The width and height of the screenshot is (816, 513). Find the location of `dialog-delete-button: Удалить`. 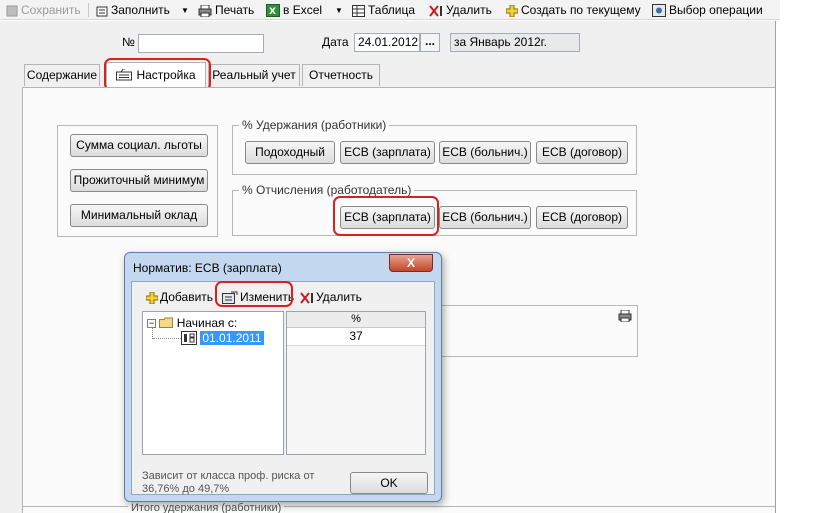

dialog-delete-button: Удалить is located at coordinates (331, 297).